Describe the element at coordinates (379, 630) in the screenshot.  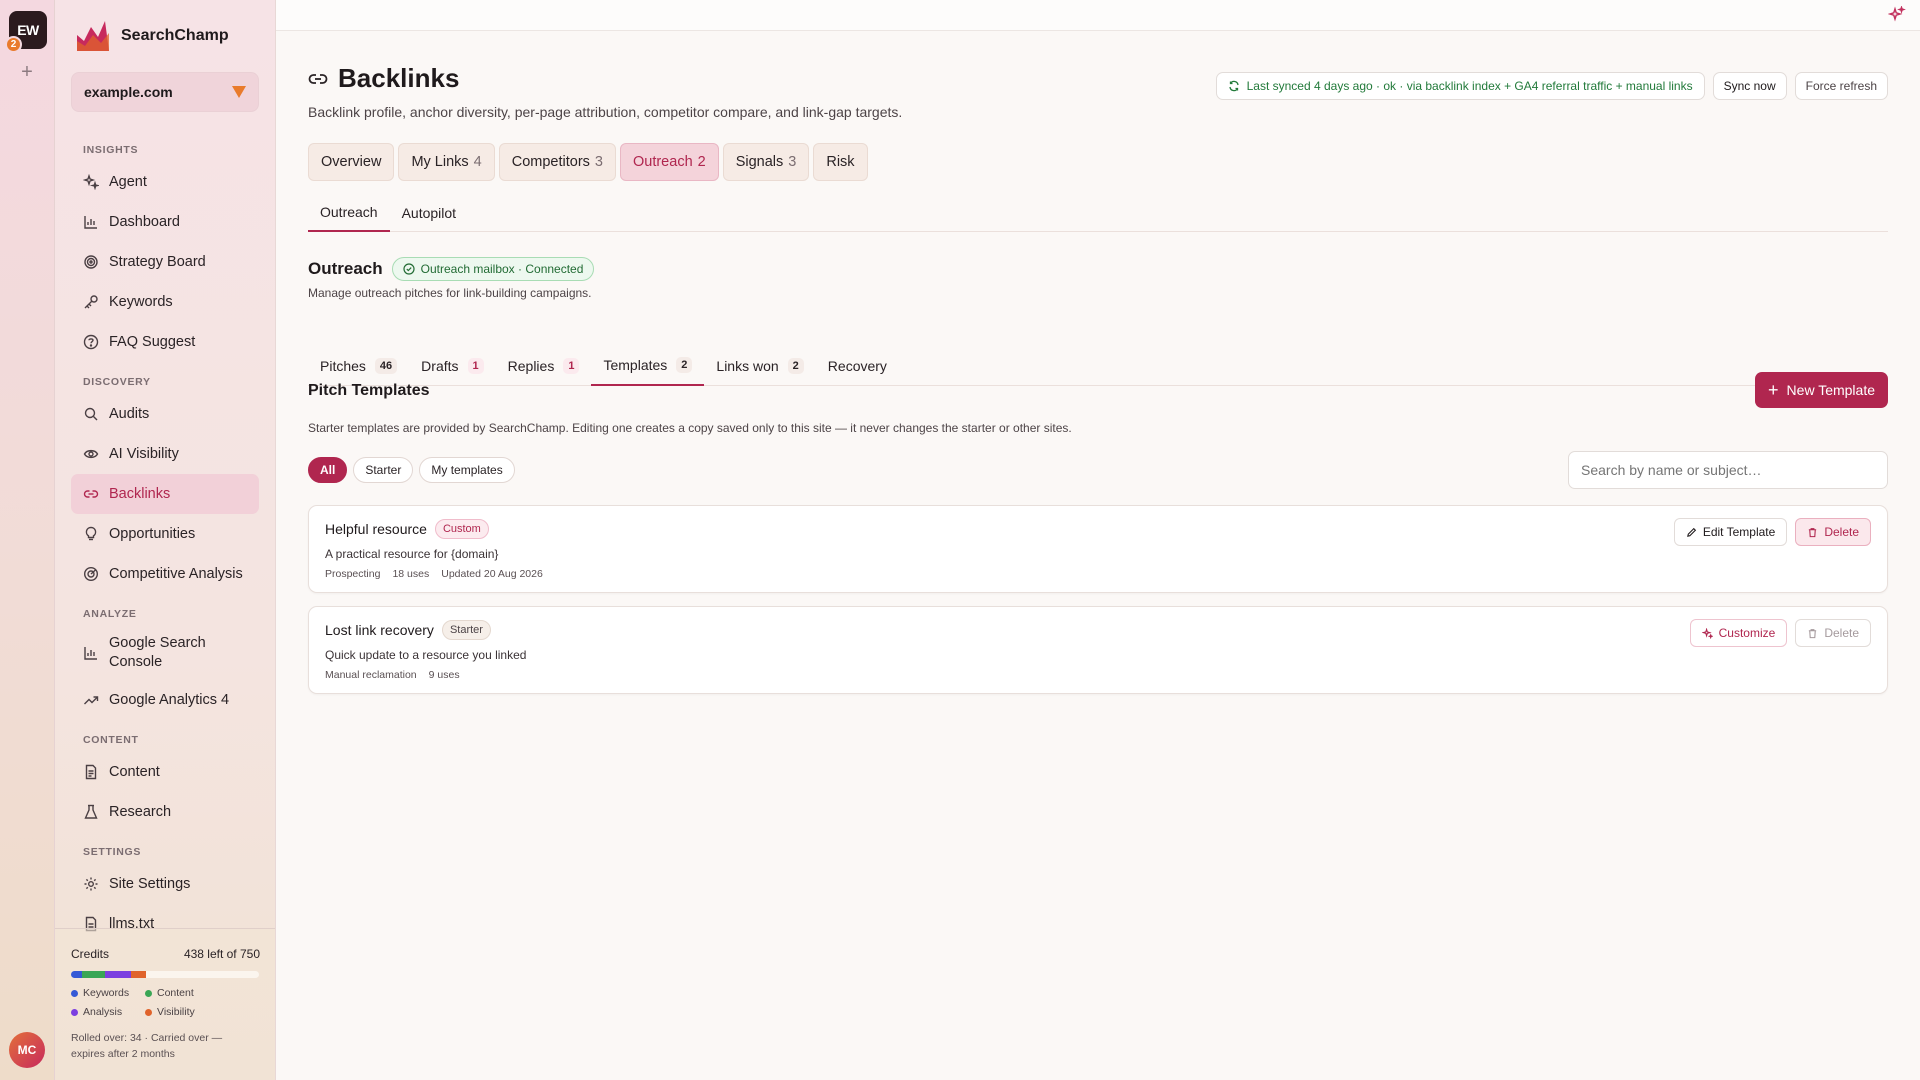
I see `template-name: Lost link recovery` at that location.